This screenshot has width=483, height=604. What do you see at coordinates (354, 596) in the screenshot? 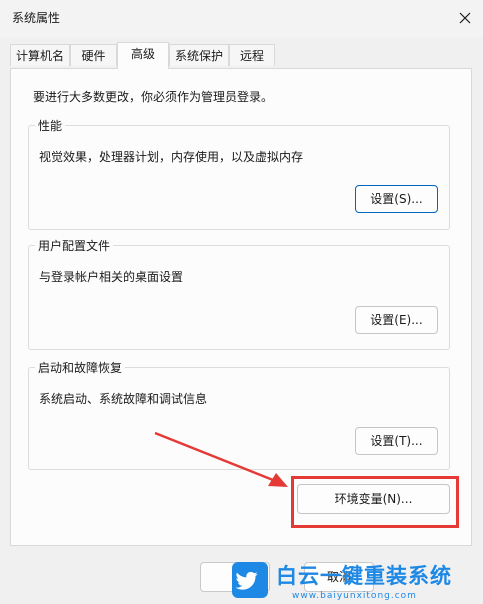
I see `watermark-url: www.baiyunxitong.com` at bounding box center [354, 596].